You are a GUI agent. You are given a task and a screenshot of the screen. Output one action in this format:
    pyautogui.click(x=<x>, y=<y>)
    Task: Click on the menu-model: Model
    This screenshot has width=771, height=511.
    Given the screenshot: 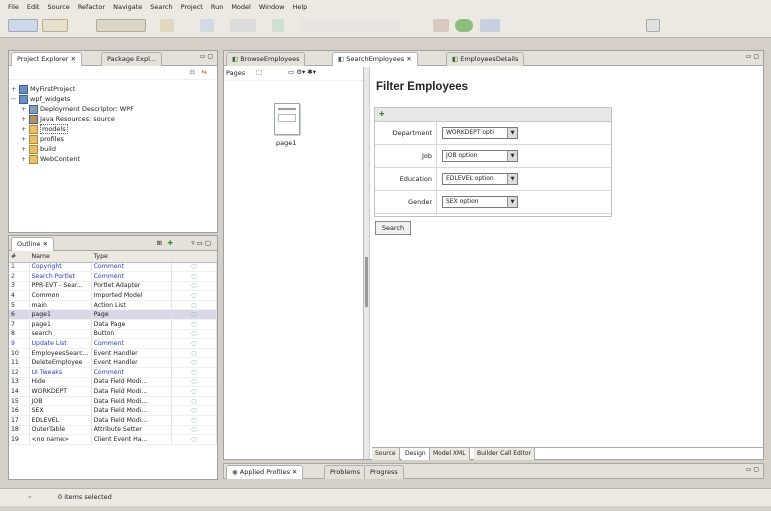 What is the action you would take?
    pyautogui.click(x=241, y=7)
    